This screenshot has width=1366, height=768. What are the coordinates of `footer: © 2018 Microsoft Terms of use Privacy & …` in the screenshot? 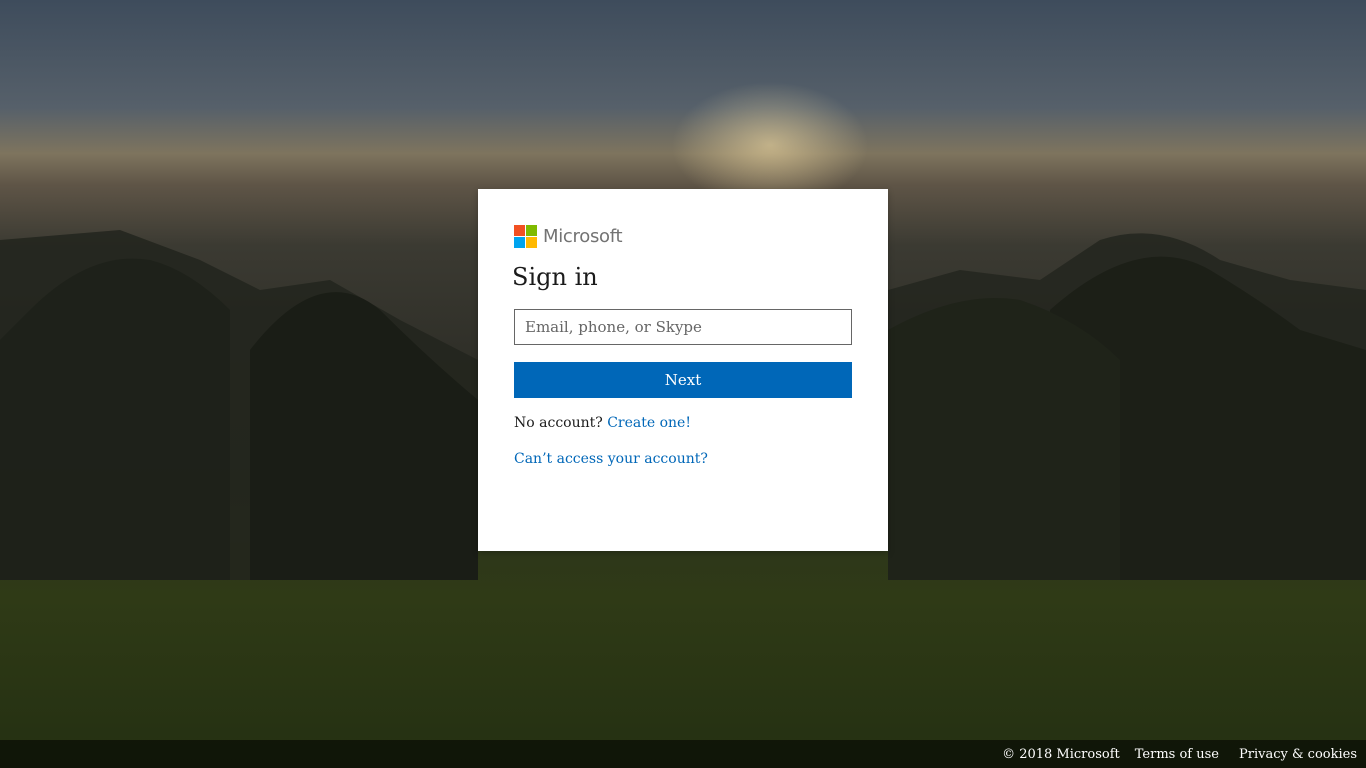 It's located at (683, 754).